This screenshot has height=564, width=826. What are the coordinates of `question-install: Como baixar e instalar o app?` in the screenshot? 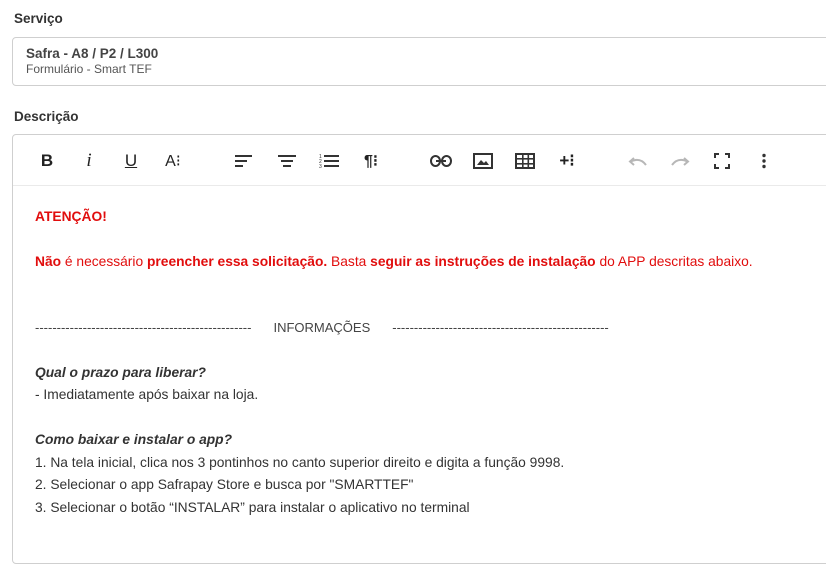 It's located at (134, 439).